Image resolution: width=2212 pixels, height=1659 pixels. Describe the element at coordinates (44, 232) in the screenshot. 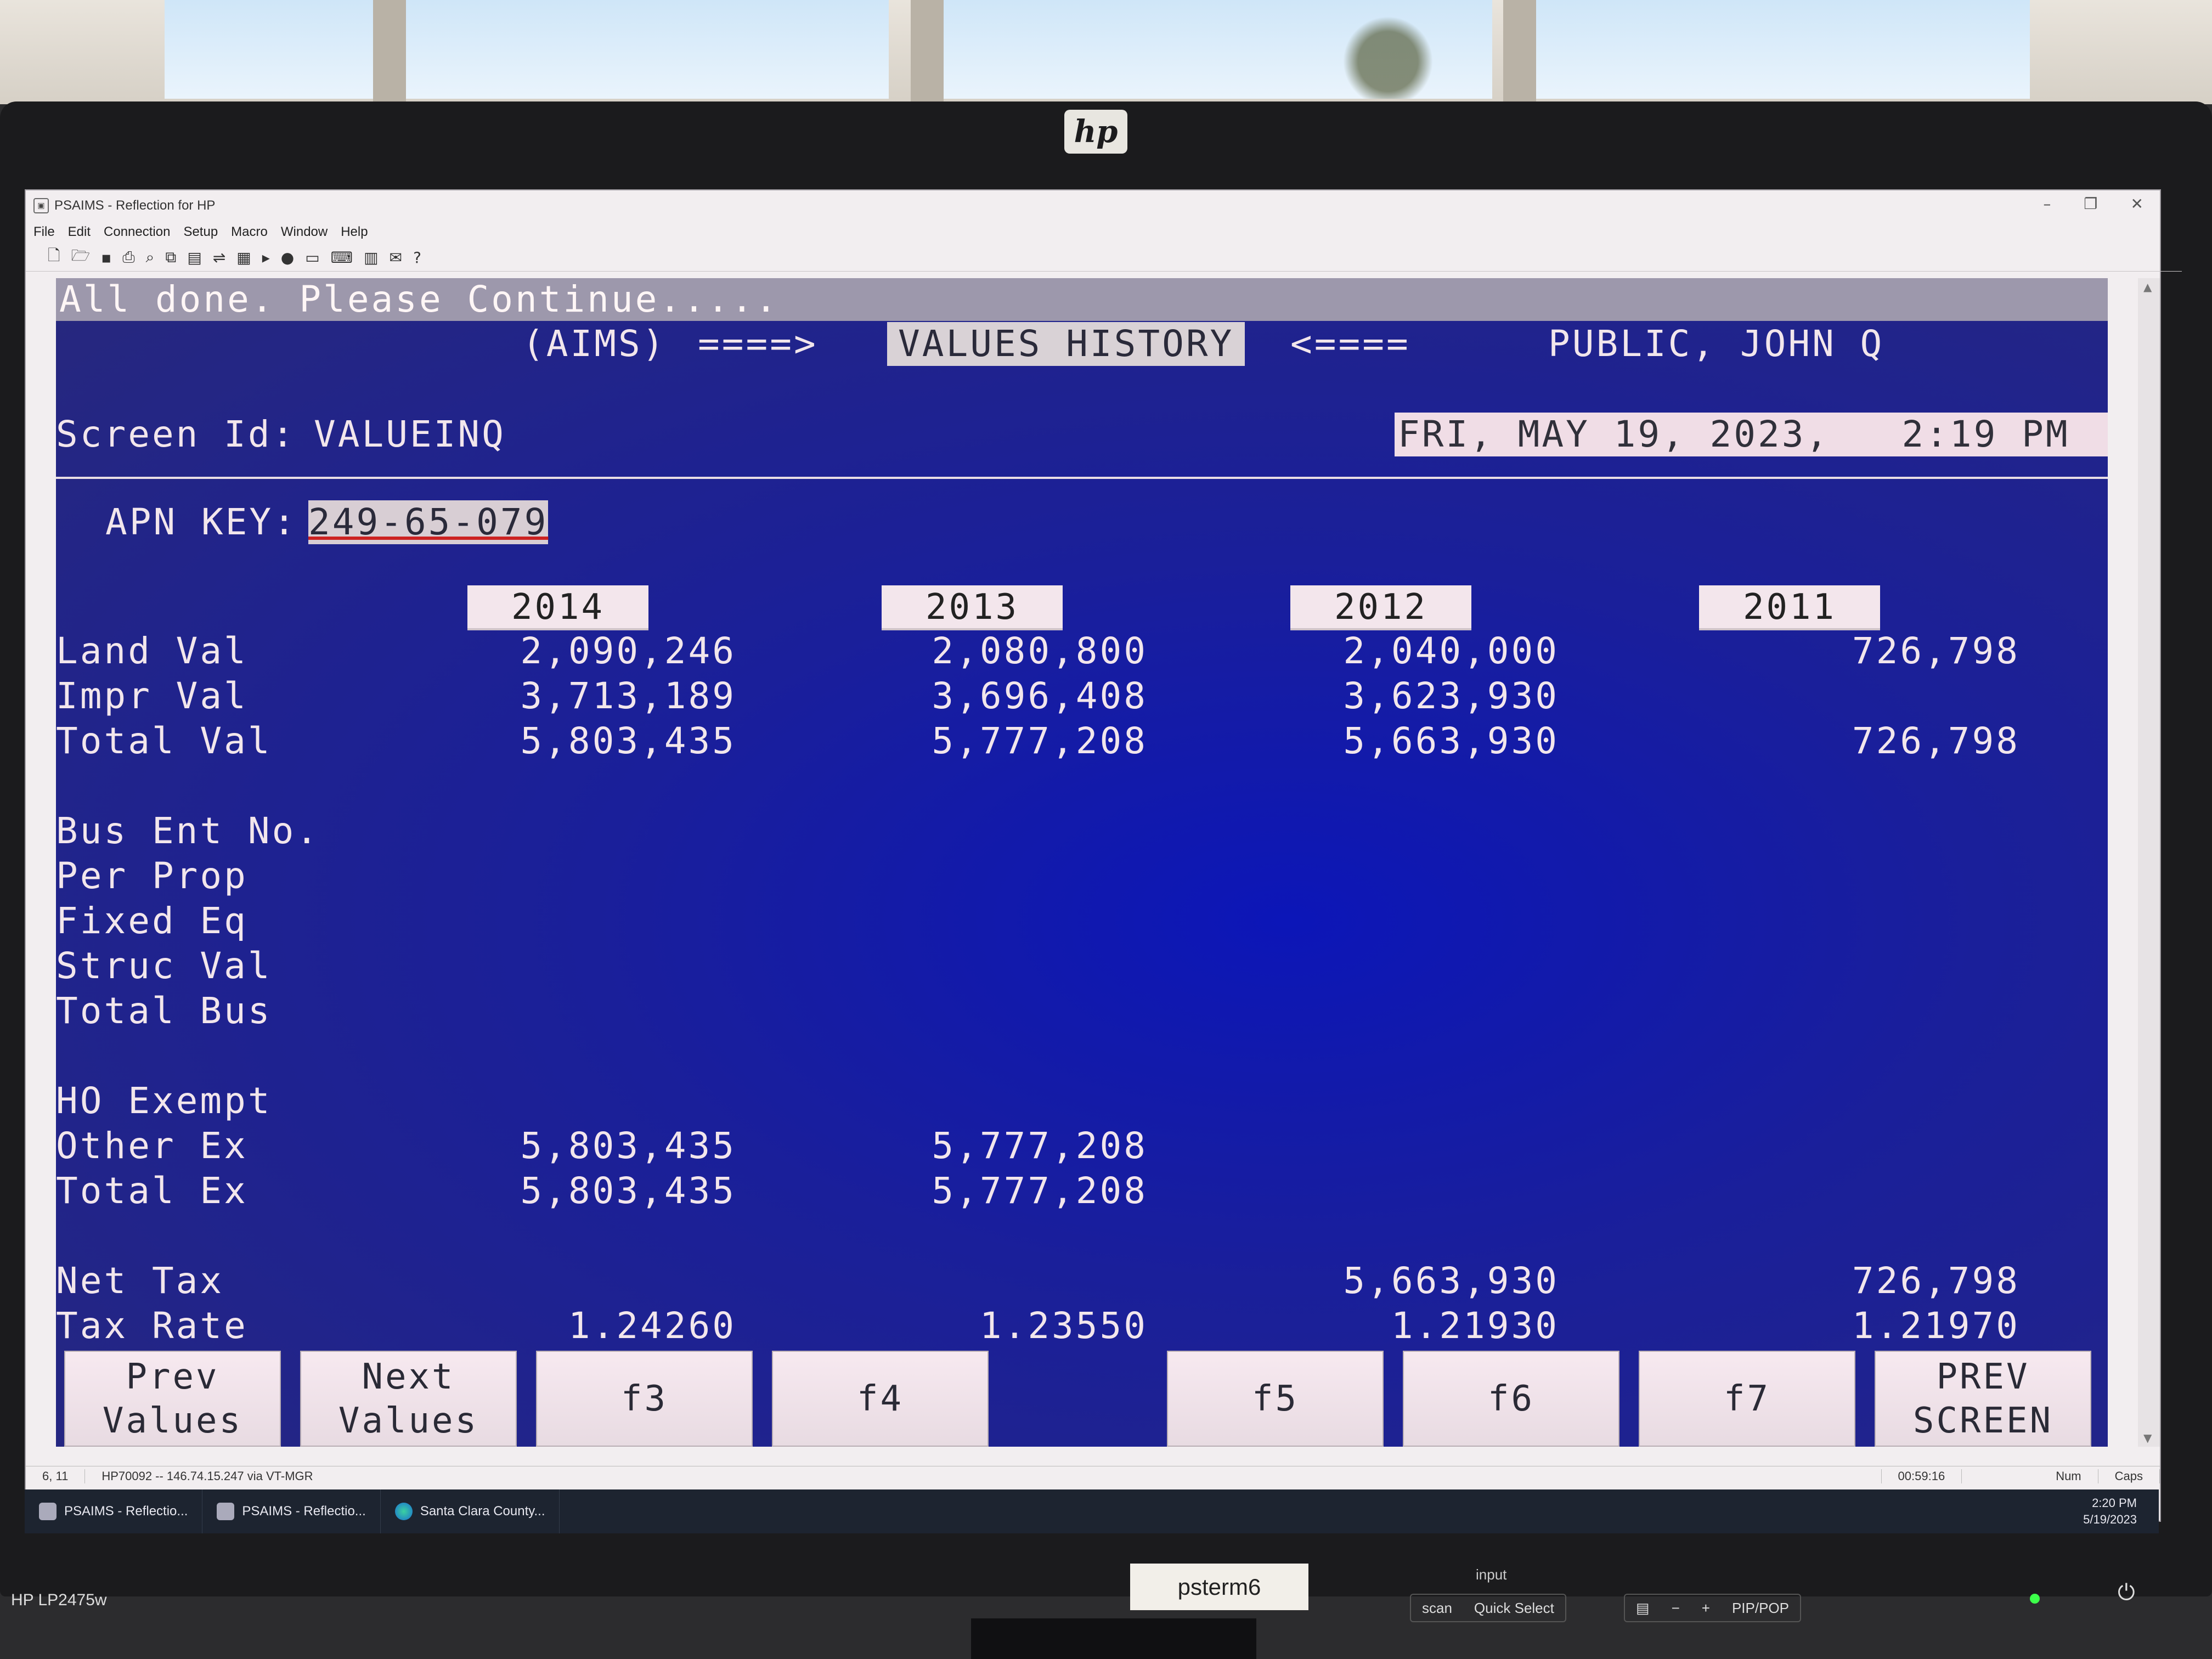

I see `menu-file: File` at that location.